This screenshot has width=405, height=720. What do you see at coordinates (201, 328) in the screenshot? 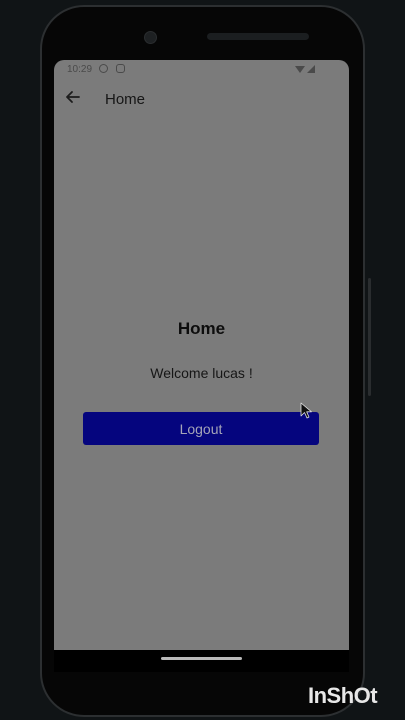
I see `page-title: Home` at bounding box center [201, 328].